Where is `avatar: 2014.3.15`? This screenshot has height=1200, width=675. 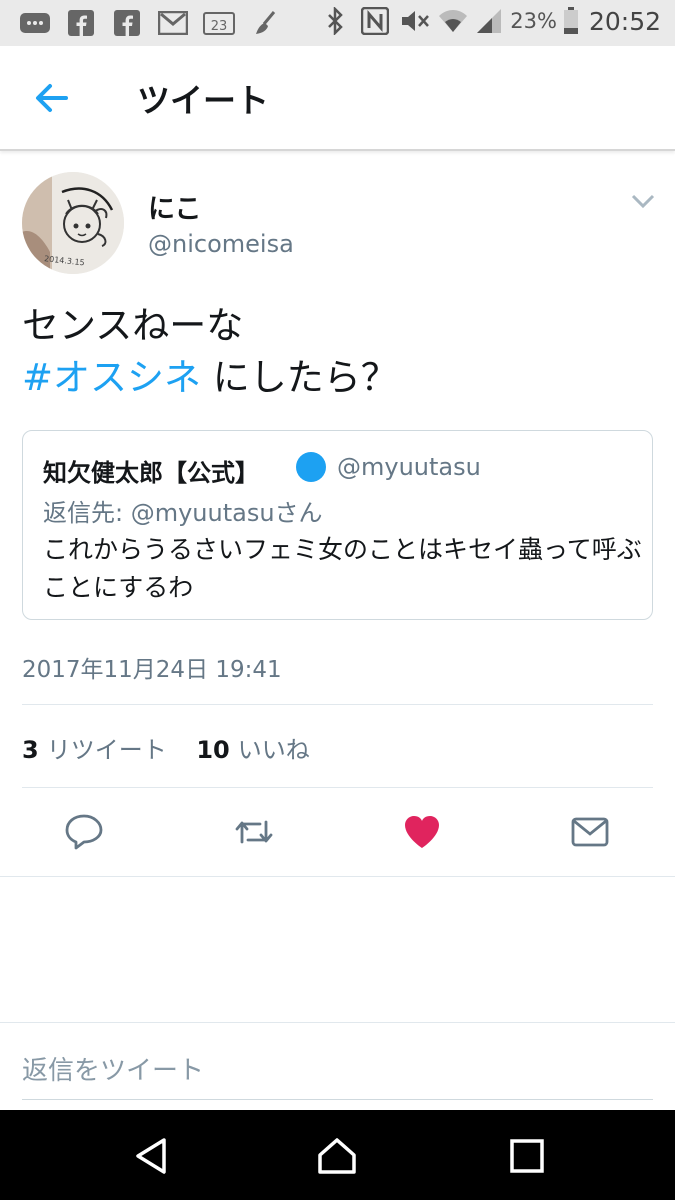 avatar: 2014.3.15 is located at coordinates (73, 223).